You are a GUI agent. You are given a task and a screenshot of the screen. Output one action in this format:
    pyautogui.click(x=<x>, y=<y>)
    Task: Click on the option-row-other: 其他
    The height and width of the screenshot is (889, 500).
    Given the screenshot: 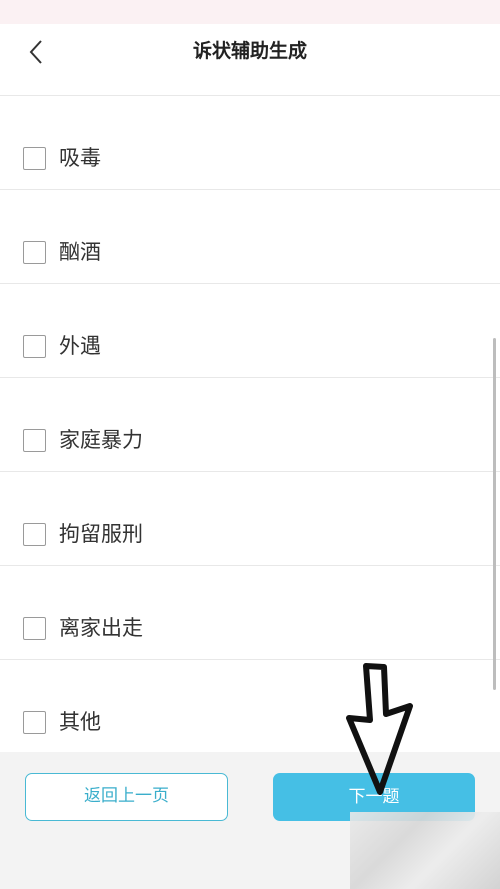 What is the action you would take?
    pyautogui.click(x=250, y=705)
    